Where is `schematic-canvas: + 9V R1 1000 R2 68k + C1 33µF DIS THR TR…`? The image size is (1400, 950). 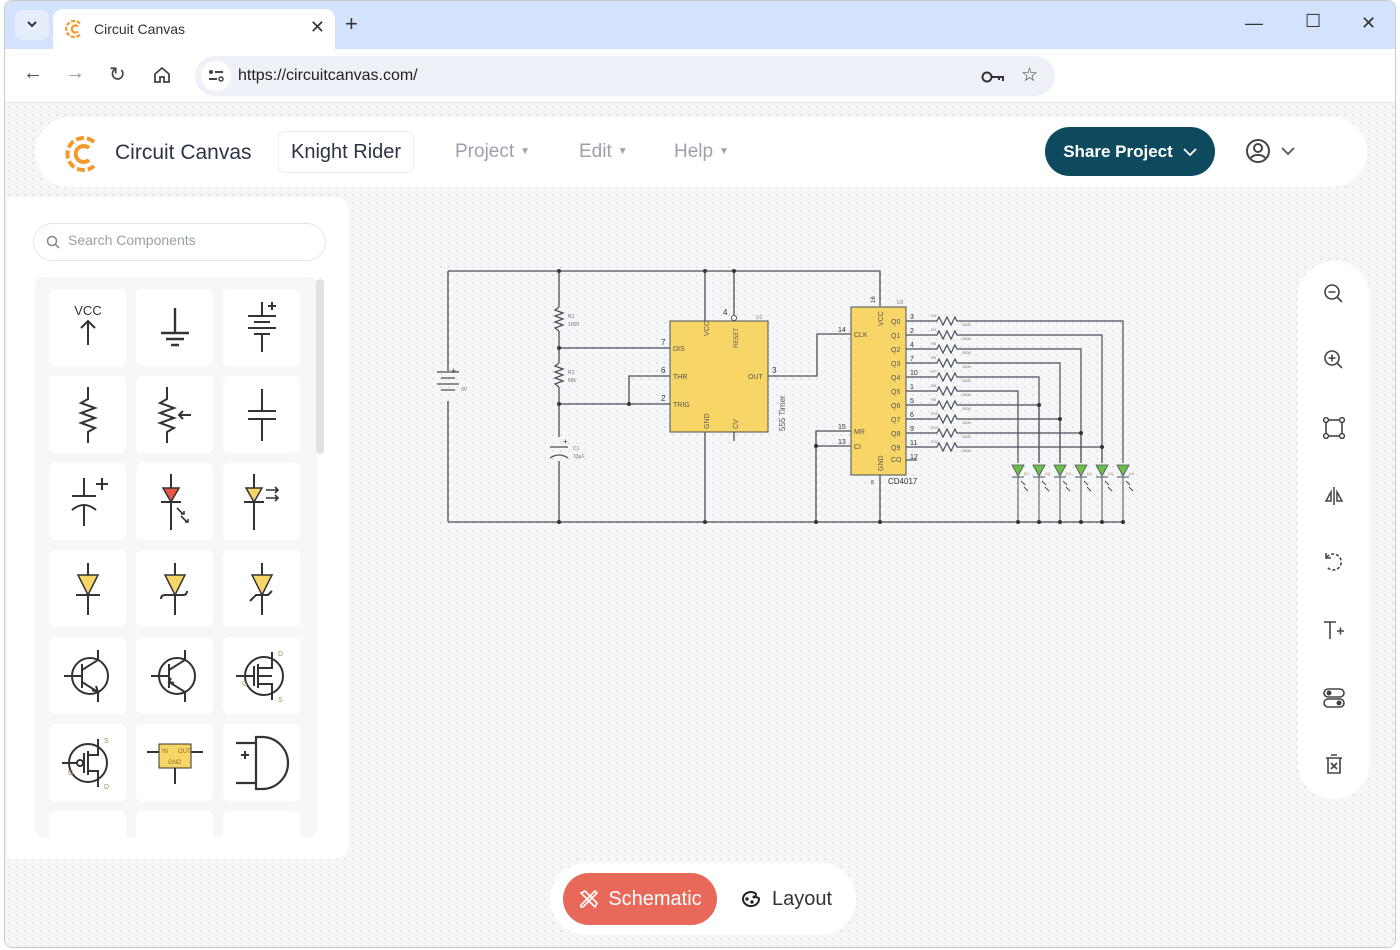 schematic-canvas: + 9V R1 1000 R2 68k + C1 33µF DIS THR TR… is located at coordinates (785, 403).